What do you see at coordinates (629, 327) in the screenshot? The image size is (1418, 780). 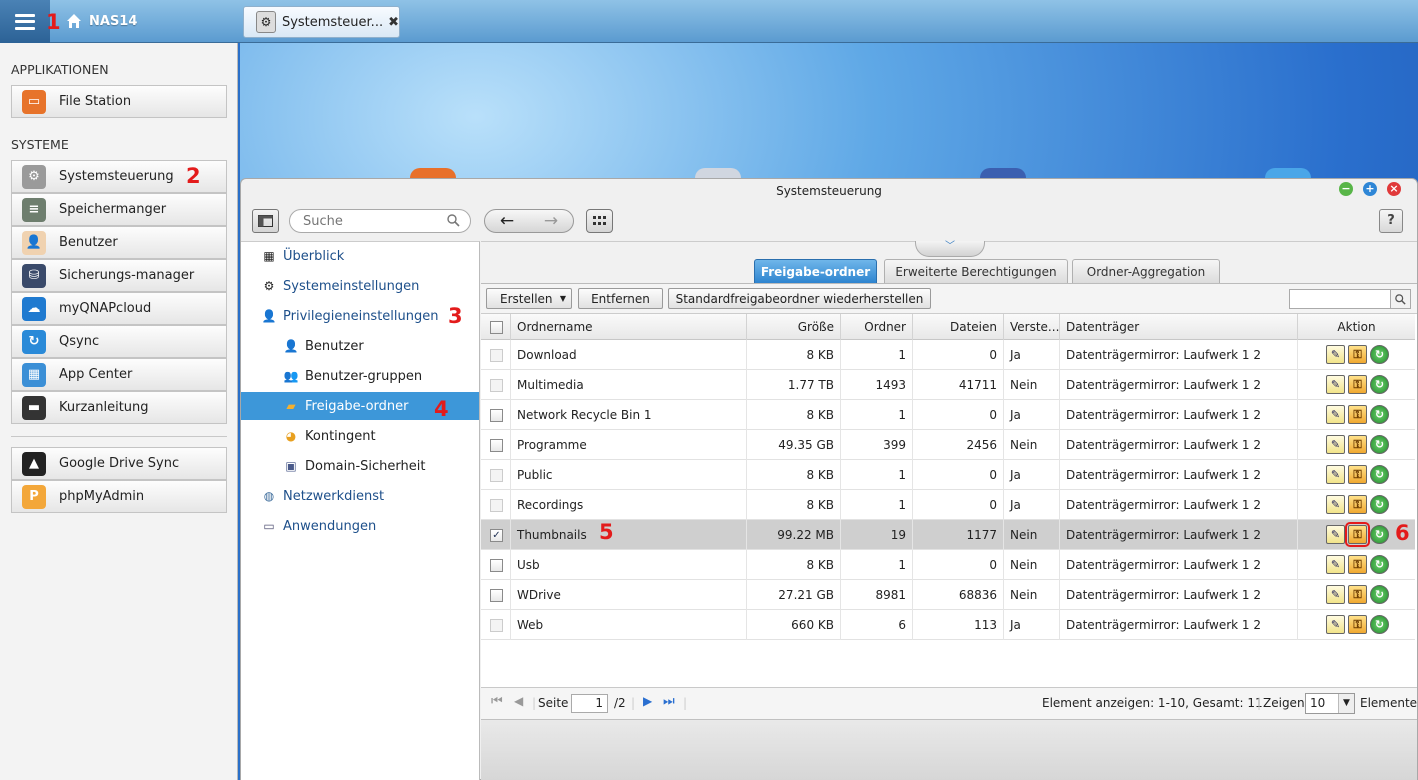 I see `col-header-name: Ordnername` at bounding box center [629, 327].